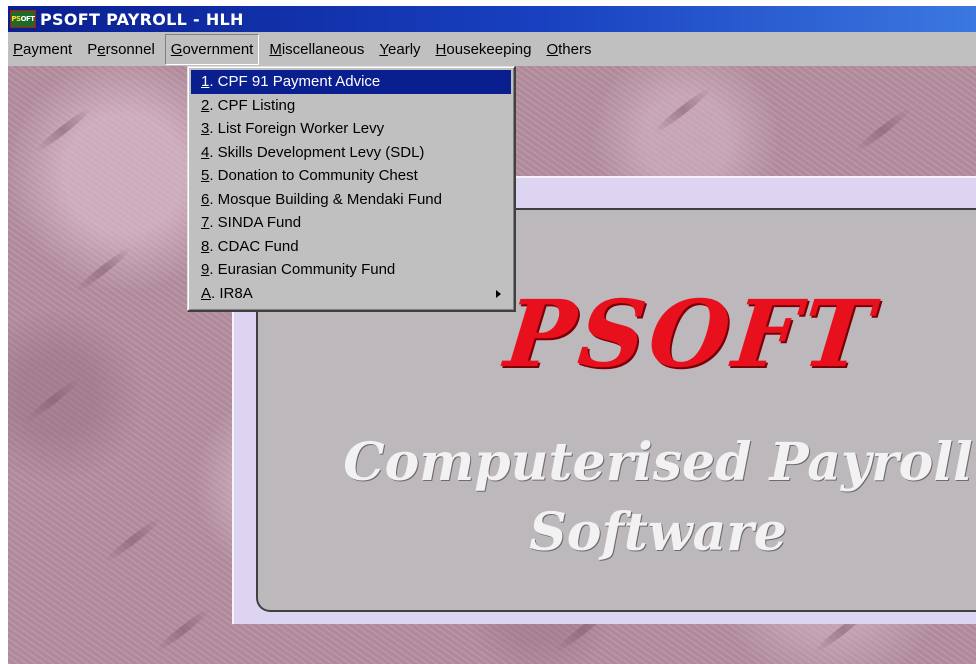 This screenshot has width=976, height=664. I want to click on menu-item-label: . IR8A, so click(232, 293).